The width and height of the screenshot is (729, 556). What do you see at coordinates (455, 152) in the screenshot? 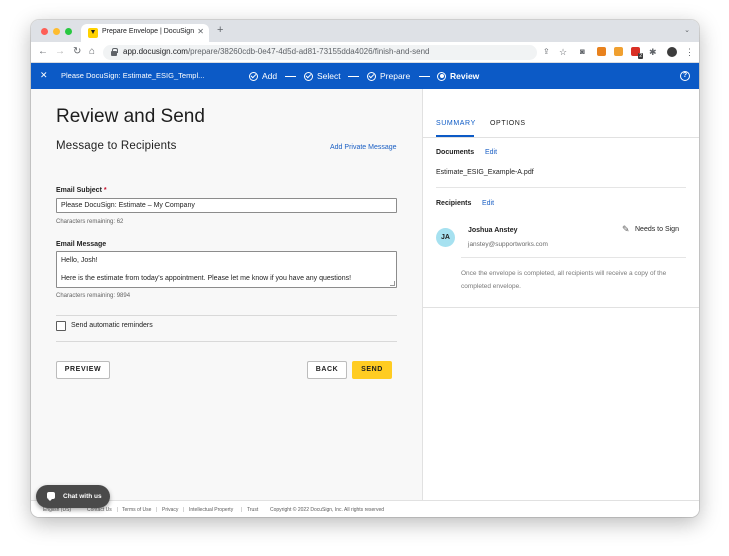
I see `documents-heading: Documents` at bounding box center [455, 152].